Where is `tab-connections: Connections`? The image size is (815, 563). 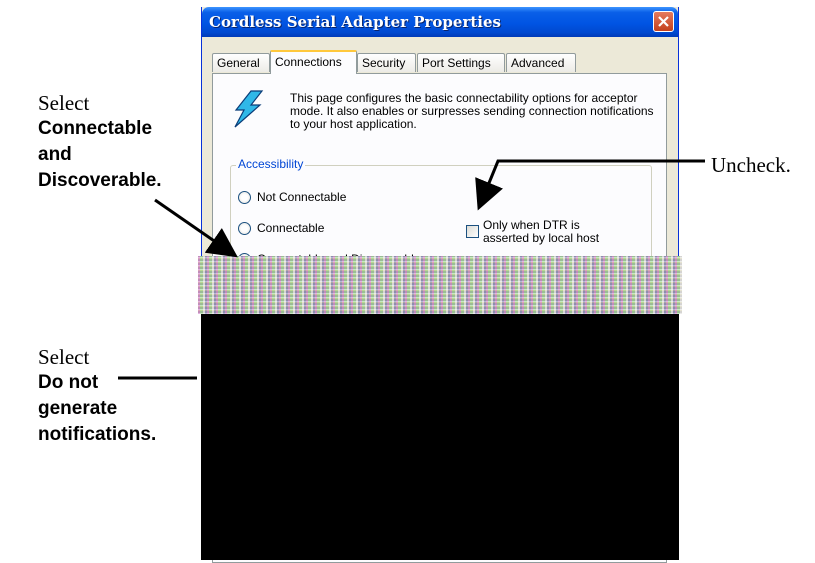
tab-connections: Connections is located at coordinates (313, 62).